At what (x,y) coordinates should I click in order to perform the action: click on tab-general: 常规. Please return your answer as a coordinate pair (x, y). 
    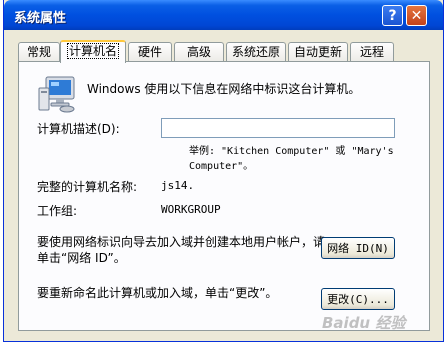
    Looking at the image, I should click on (39, 52).